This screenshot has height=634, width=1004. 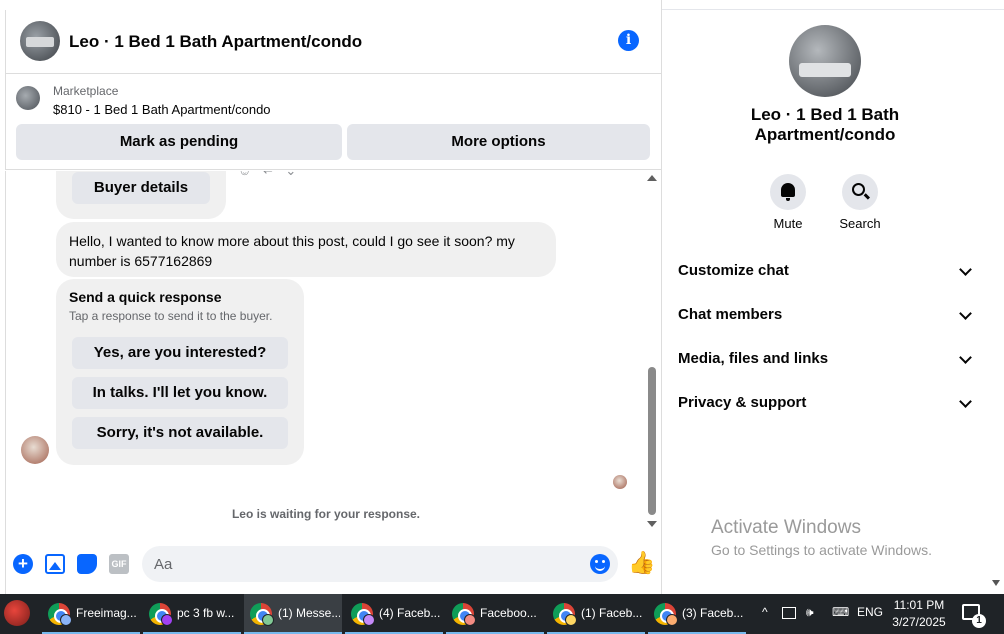 I want to click on section-chat-members: Chat members, so click(x=826, y=315).